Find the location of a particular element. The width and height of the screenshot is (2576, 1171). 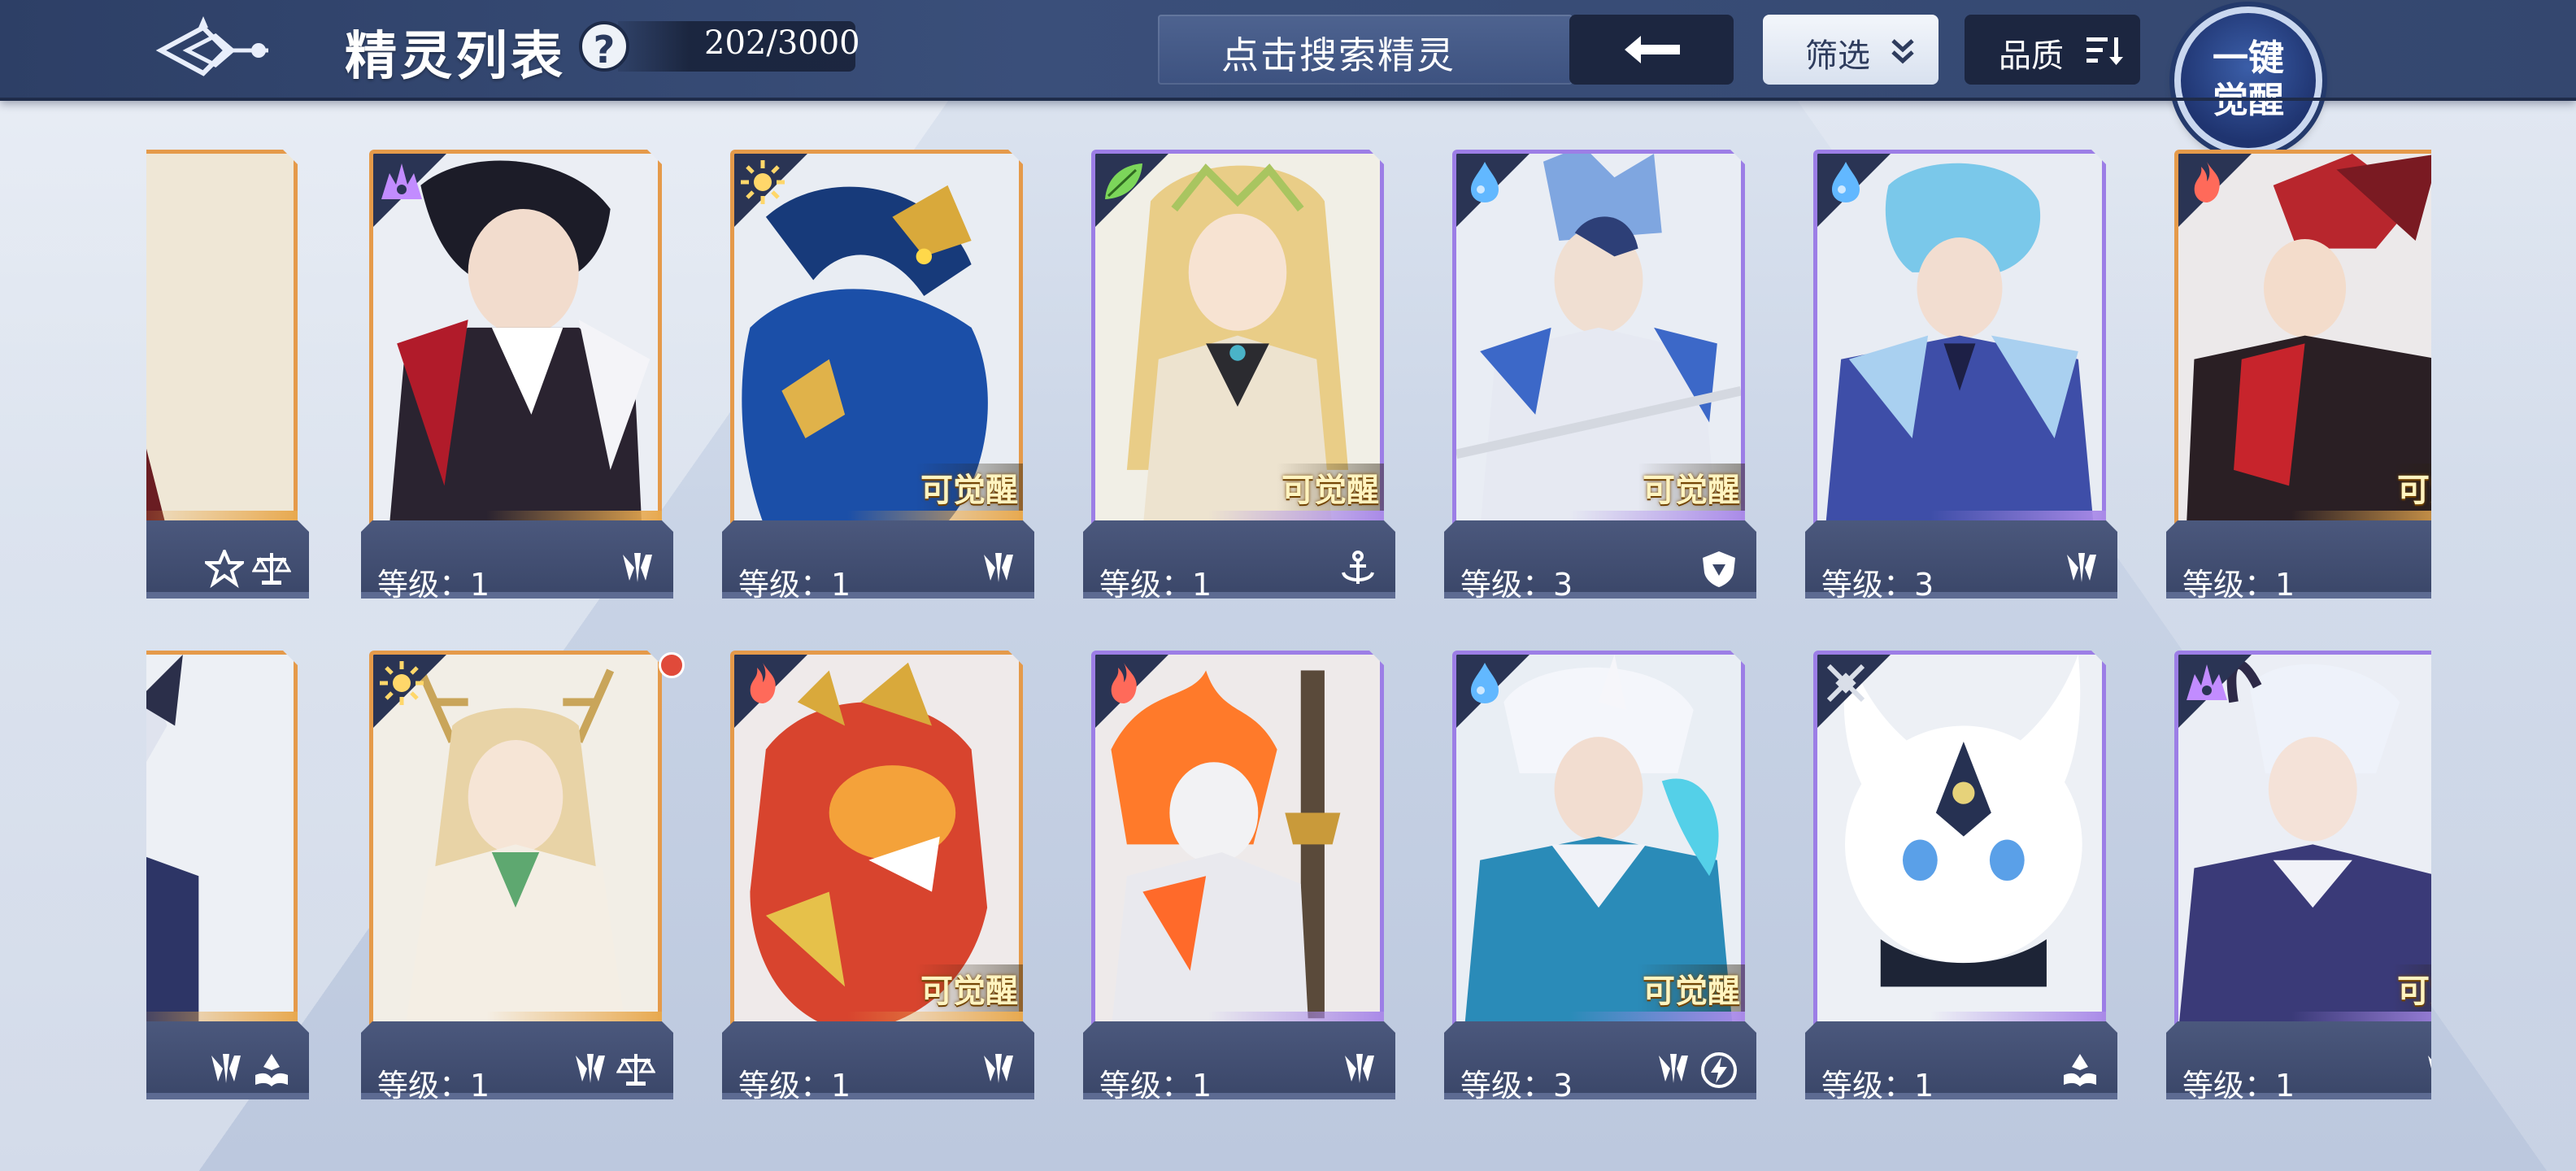

spirit-card: 可觉醒等级：3 is located at coordinates (1600, 875).